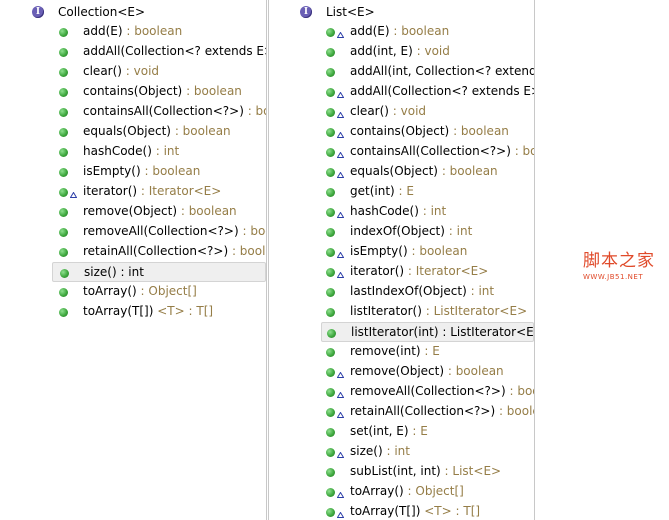  What do you see at coordinates (183, 311) in the screenshot?
I see `return-type: <T> : T[]` at bounding box center [183, 311].